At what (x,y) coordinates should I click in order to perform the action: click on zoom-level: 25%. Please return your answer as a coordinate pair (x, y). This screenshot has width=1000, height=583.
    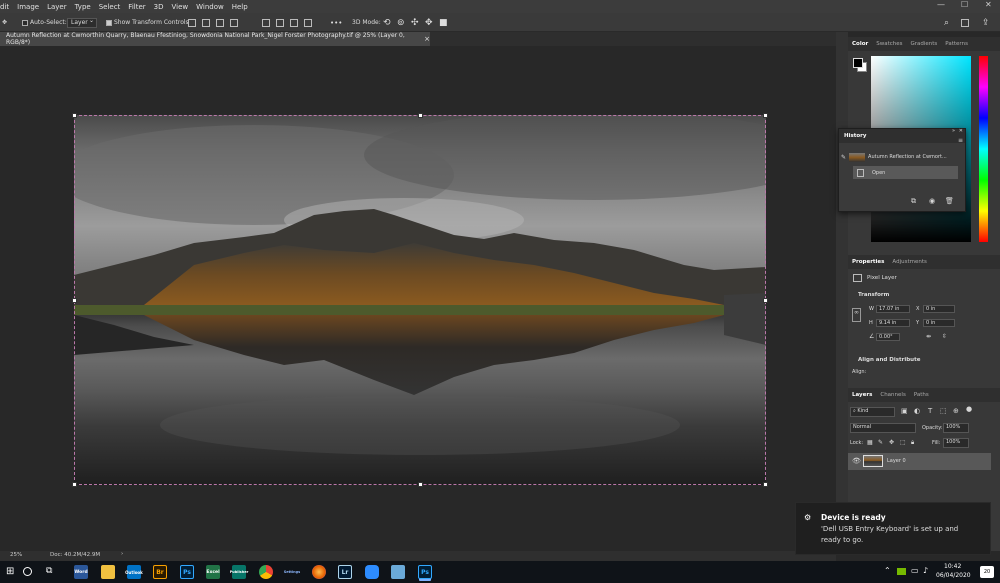
    Looking at the image, I should click on (16, 555).